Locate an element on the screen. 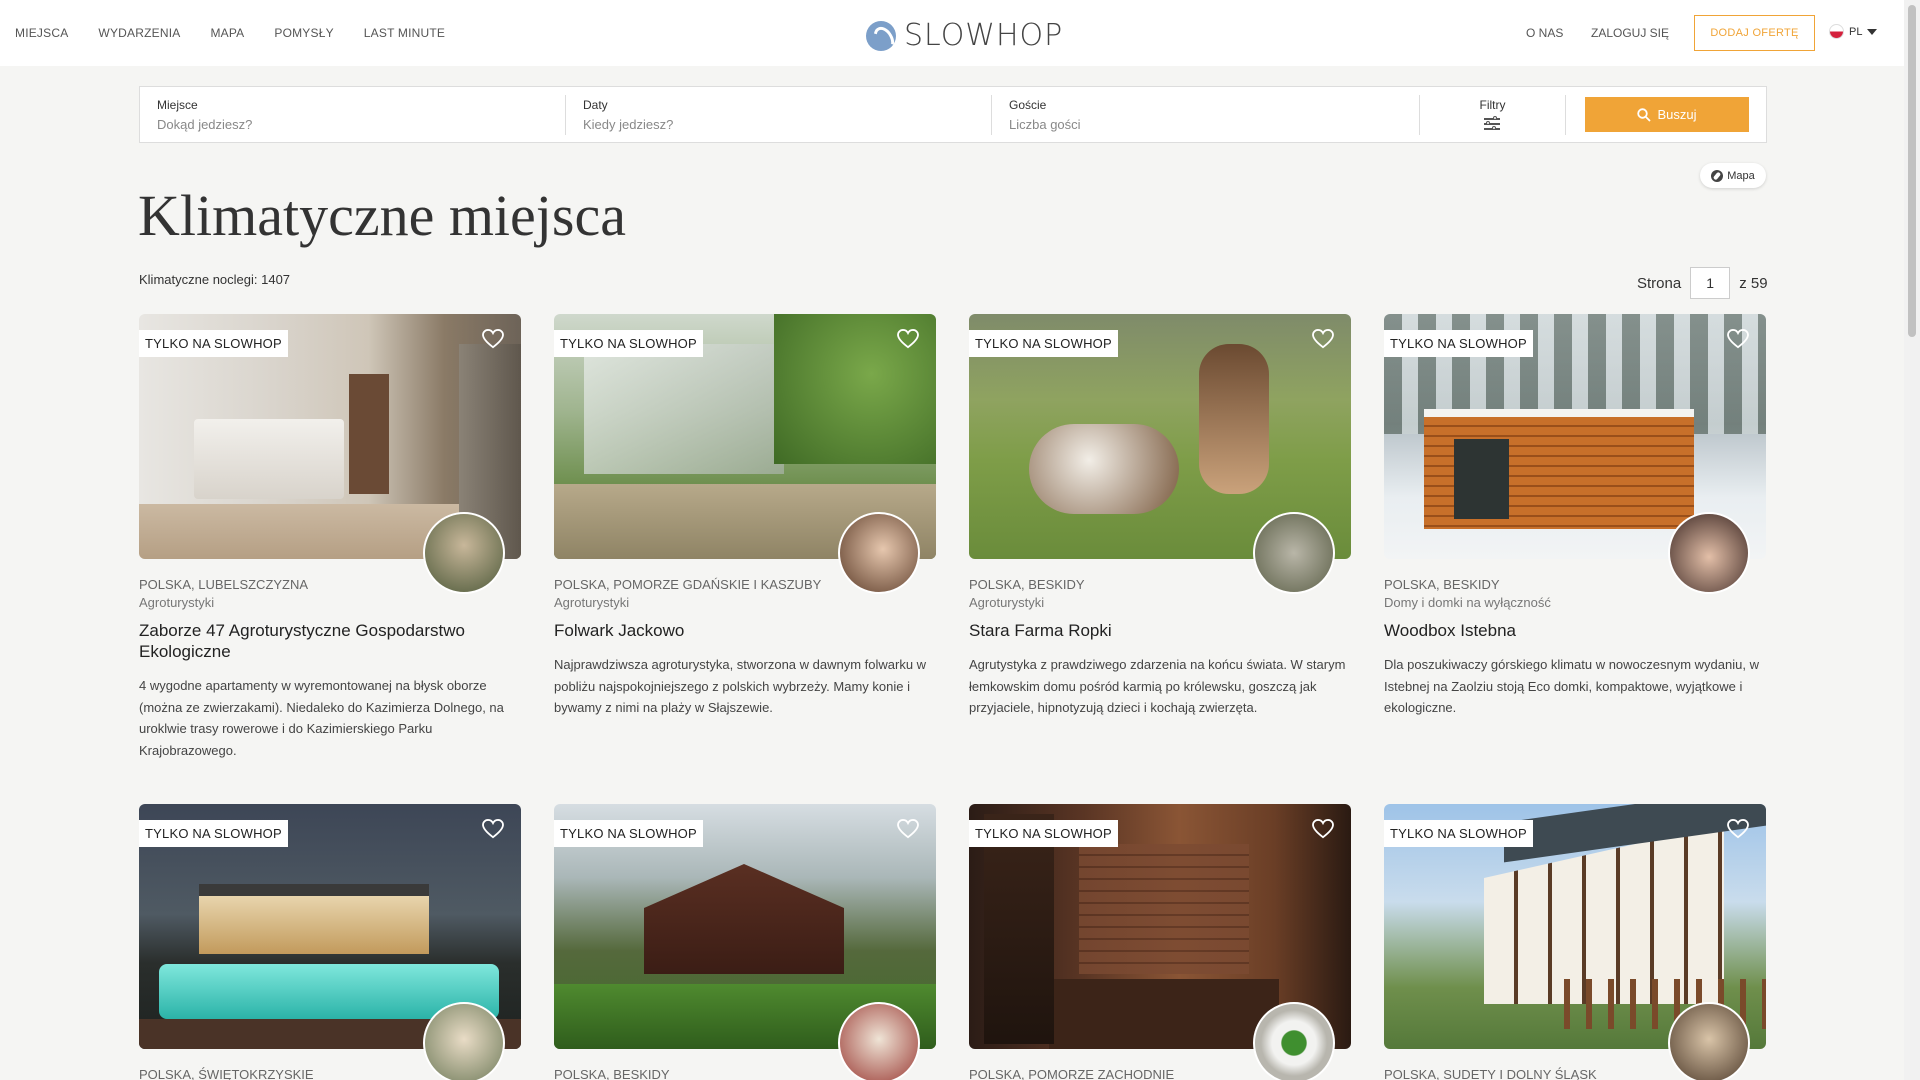 This screenshot has height=1080, width=1920. search-button-label: Buszuj is located at coordinates (1677, 114).